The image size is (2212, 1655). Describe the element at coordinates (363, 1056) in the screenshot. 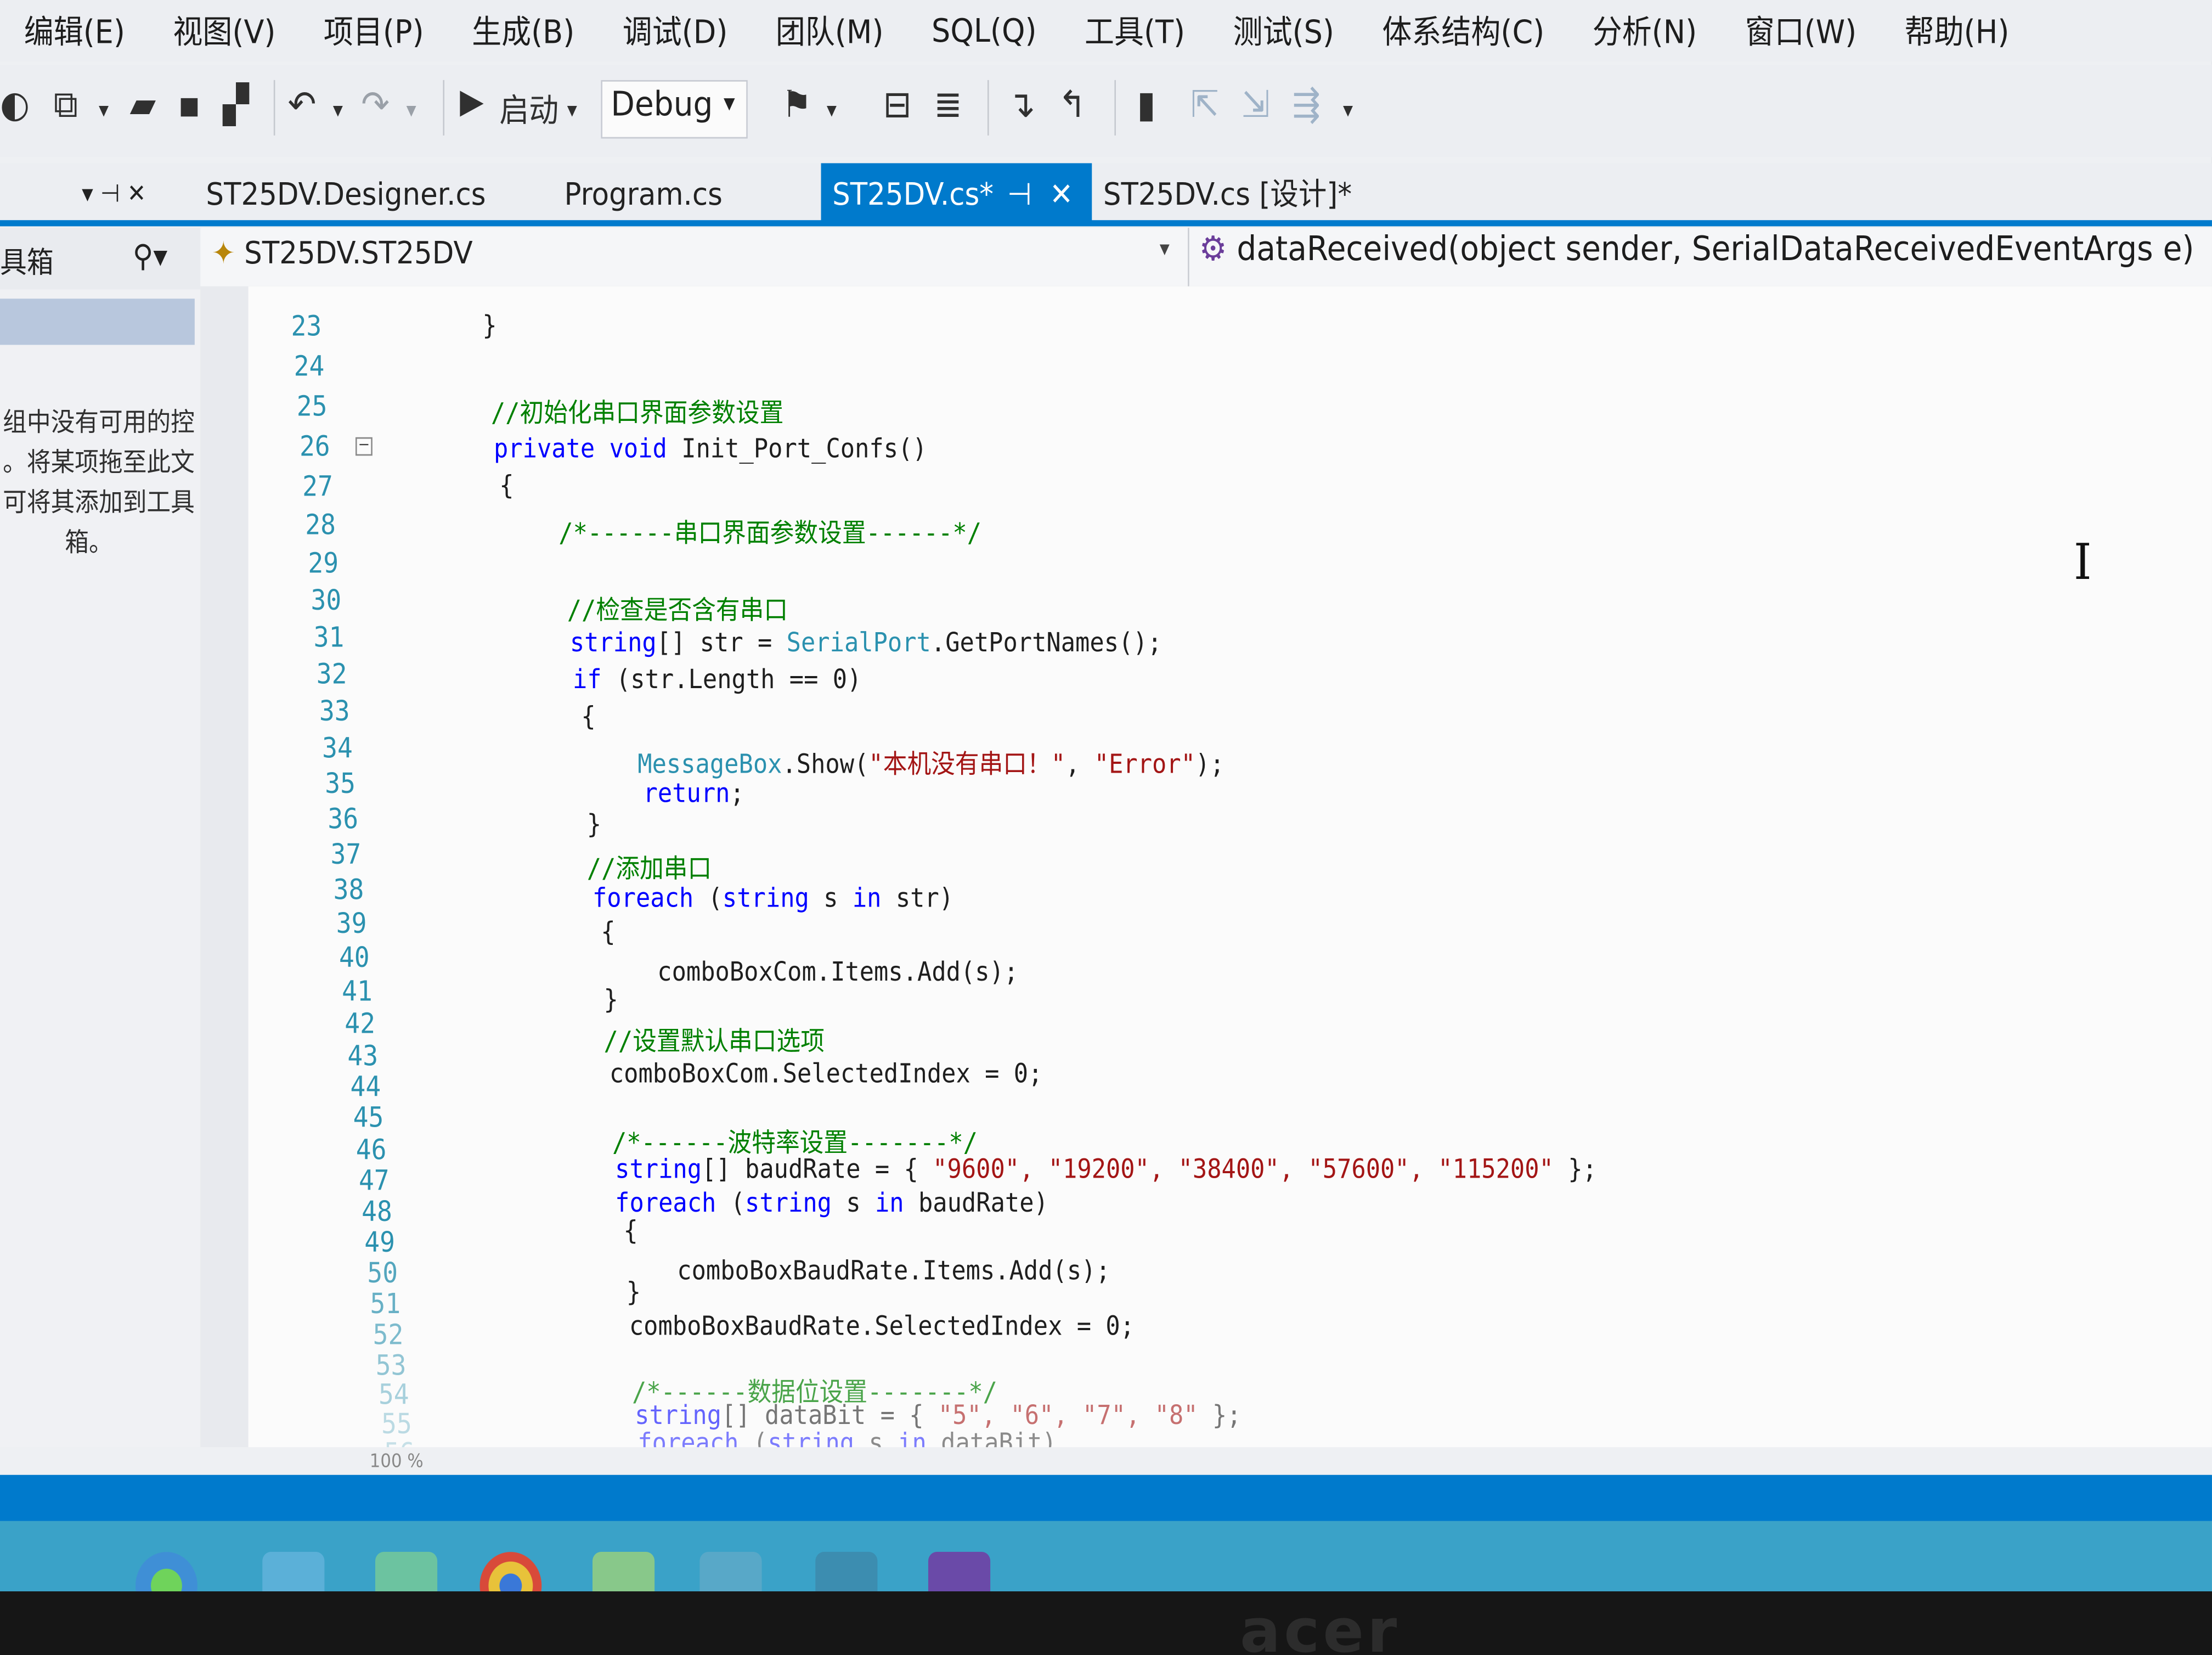

I see `line-number: 43` at that location.